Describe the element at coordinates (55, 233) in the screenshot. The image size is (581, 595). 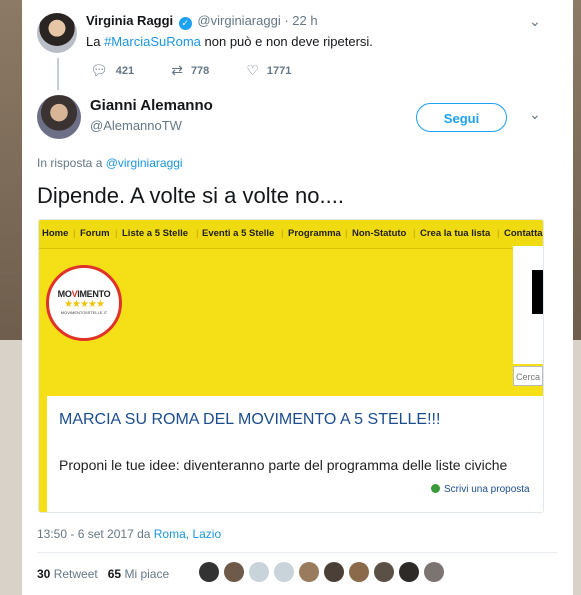
I see `m5s-nav-item: Home` at that location.